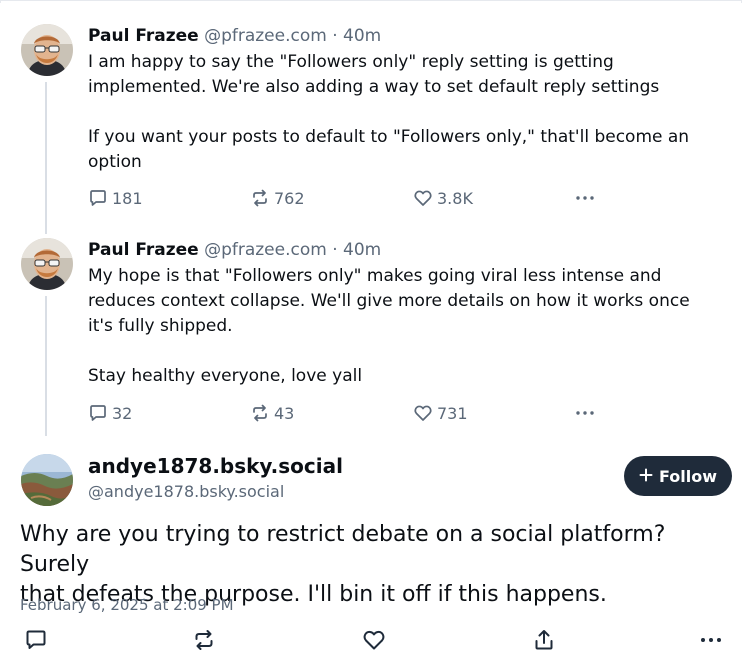 The height and width of the screenshot is (662, 742). What do you see at coordinates (452, 413) in the screenshot?
I see `like-count: 731` at bounding box center [452, 413].